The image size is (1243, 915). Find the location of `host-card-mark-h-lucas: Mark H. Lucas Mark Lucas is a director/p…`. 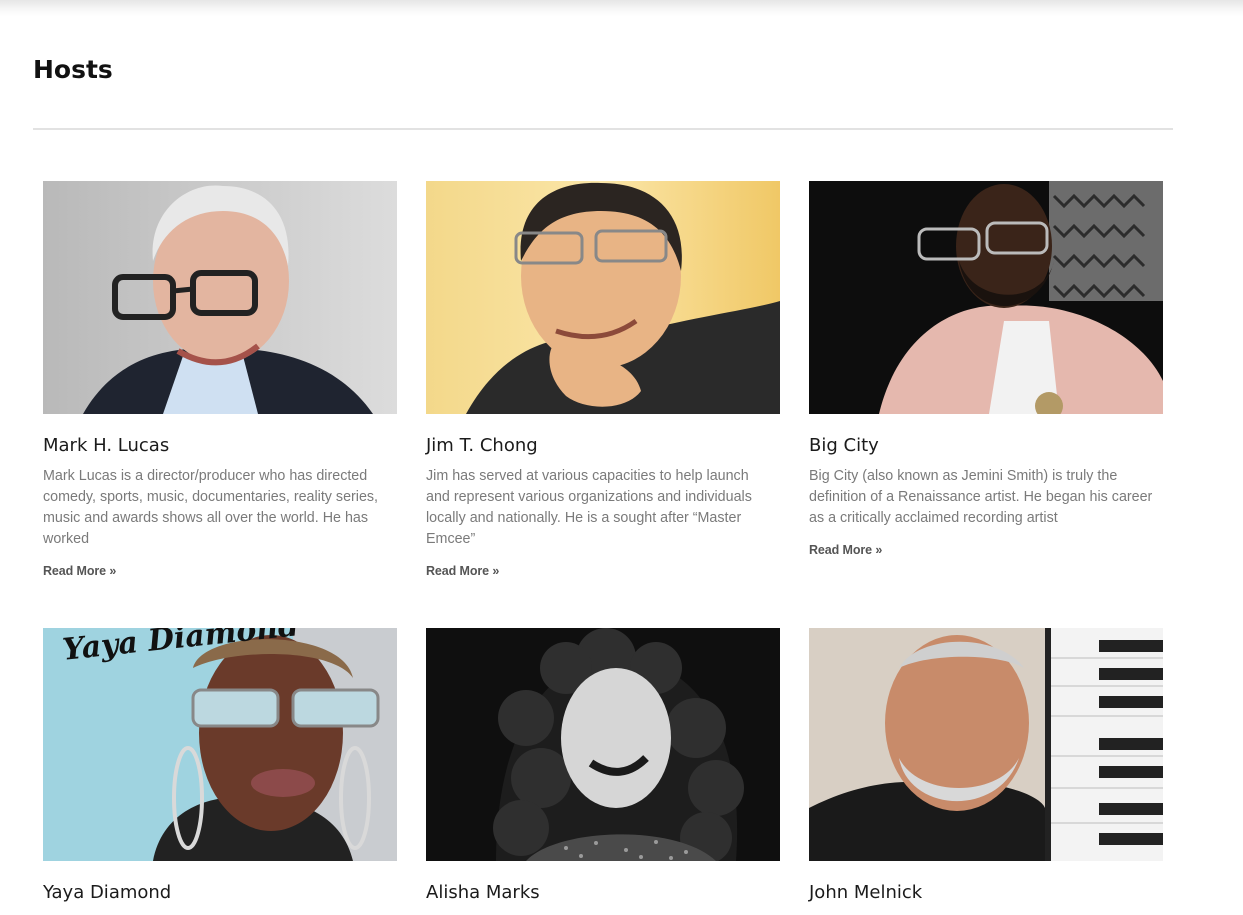

host-card-mark-h-lucas: Mark H. Lucas Mark Lucas is a director/p… is located at coordinates (220, 380).